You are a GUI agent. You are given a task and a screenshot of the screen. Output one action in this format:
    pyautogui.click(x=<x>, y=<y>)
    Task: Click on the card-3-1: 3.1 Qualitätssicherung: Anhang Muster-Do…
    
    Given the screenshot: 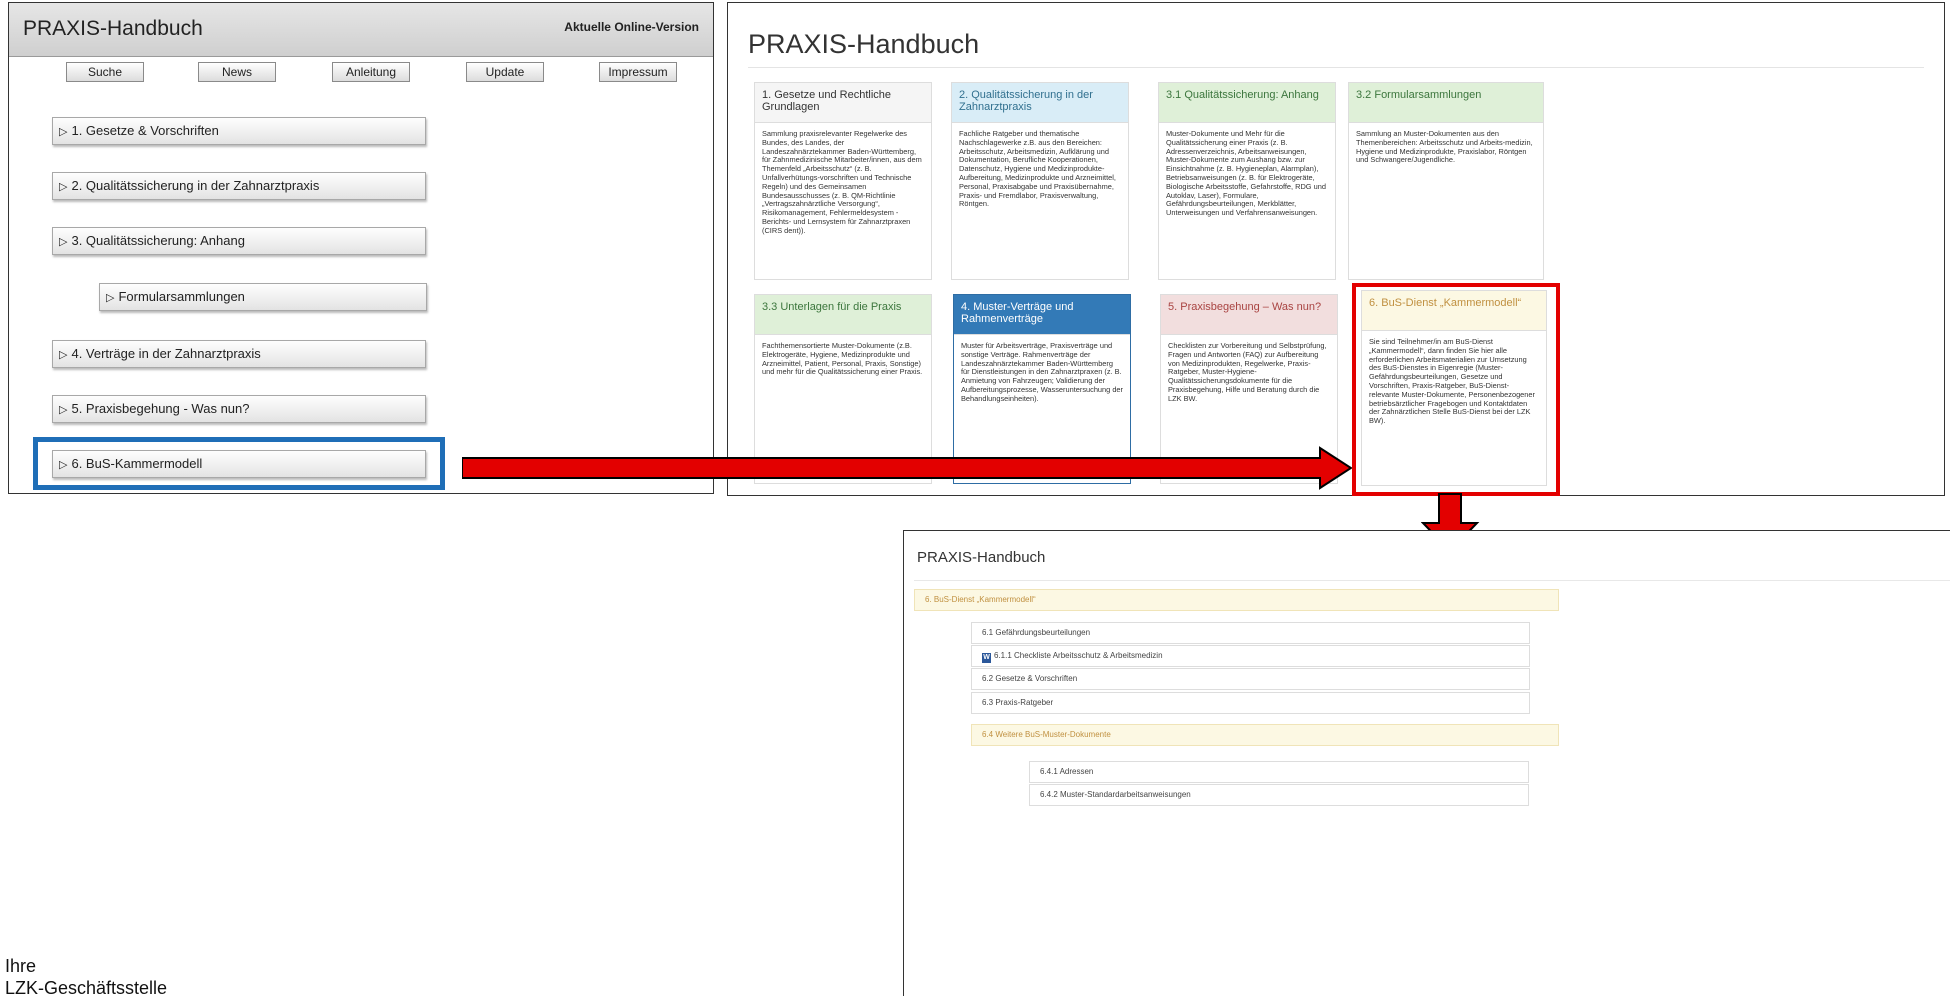 What is the action you would take?
    pyautogui.click(x=1247, y=181)
    